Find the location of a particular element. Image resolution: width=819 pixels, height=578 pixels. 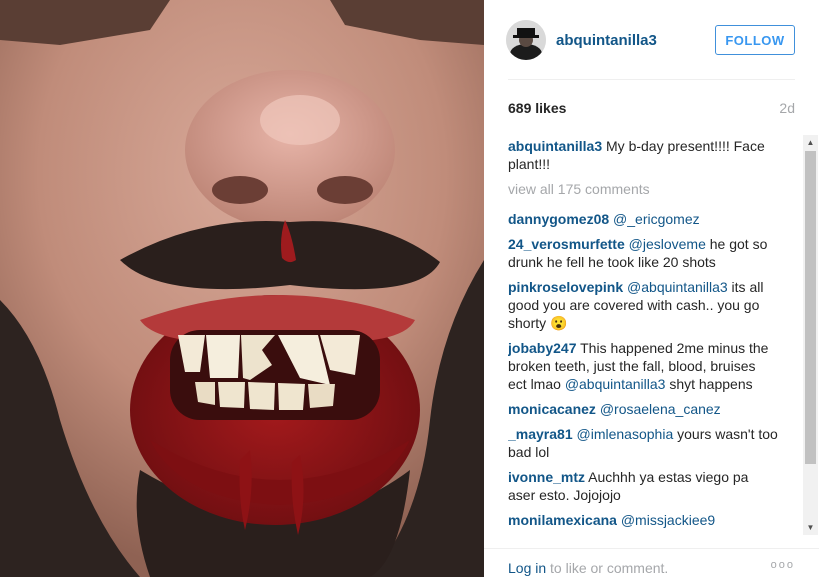

scroll-up-arrow-icon: ▲ is located at coordinates (810, 142).